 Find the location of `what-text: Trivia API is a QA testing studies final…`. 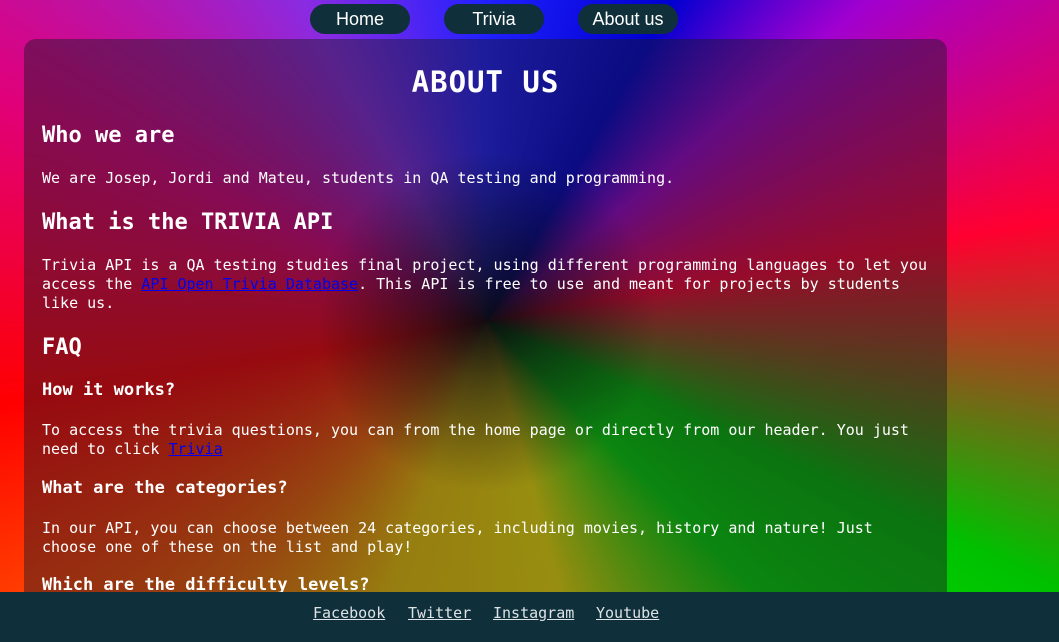

what-text: Trivia API is a QA testing studies final… is located at coordinates (487, 284).